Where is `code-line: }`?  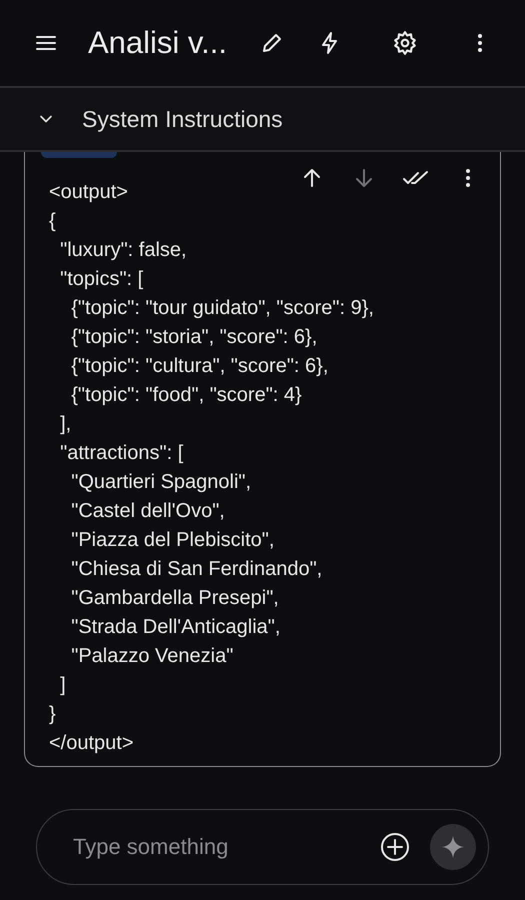
code-line: } is located at coordinates (53, 714).